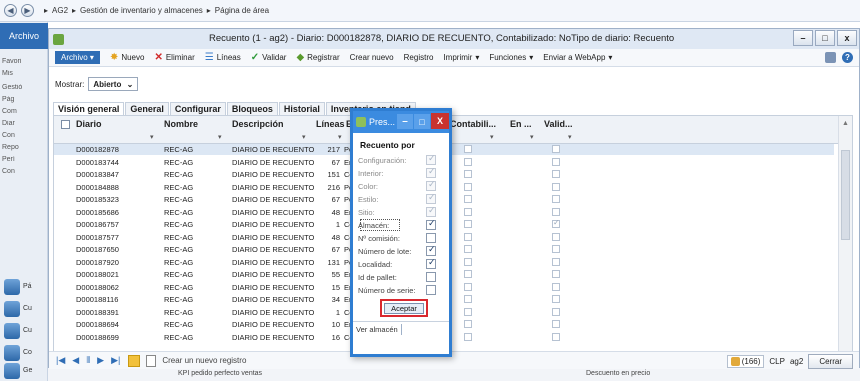 The image size is (860, 381). I want to click on select-all-checkbox, so click(65, 124).